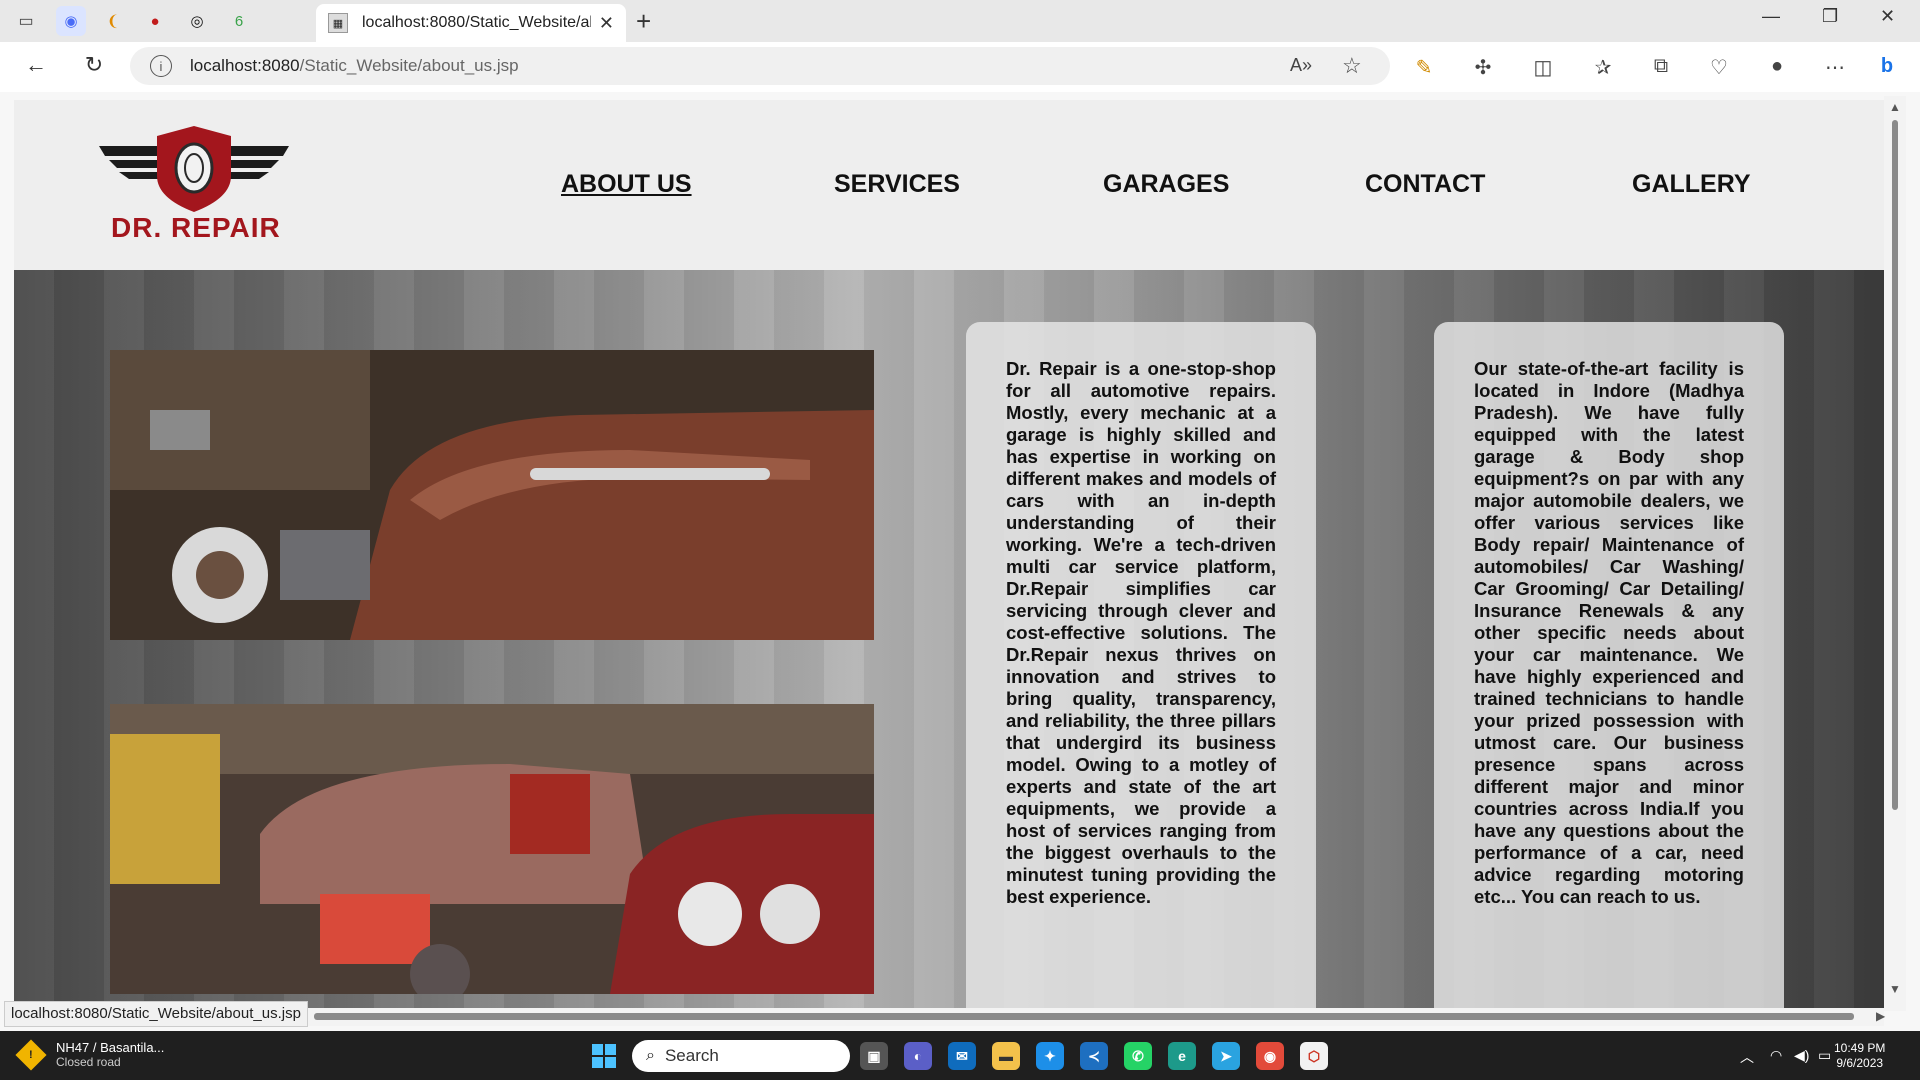 Image resolution: width=1920 pixels, height=1080 pixels. I want to click on mail-icon: ✉, so click(962, 1056).